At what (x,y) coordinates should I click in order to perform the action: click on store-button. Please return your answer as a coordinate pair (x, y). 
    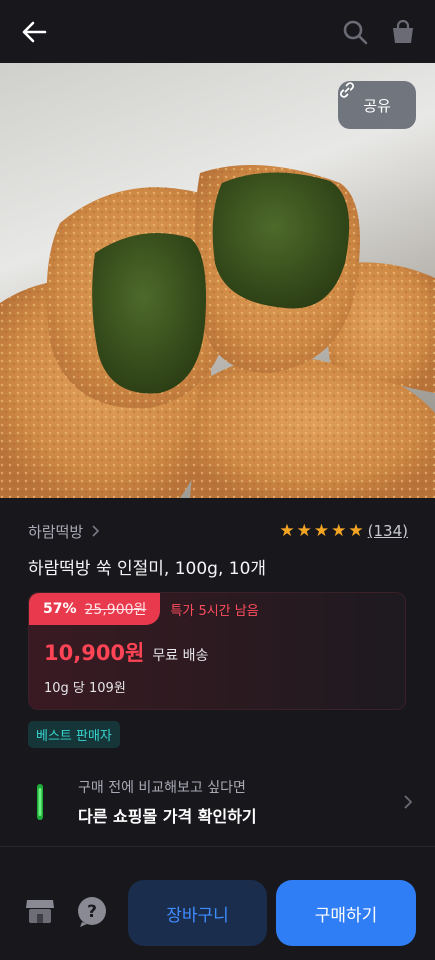
    Looking at the image, I should click on (40, 911).